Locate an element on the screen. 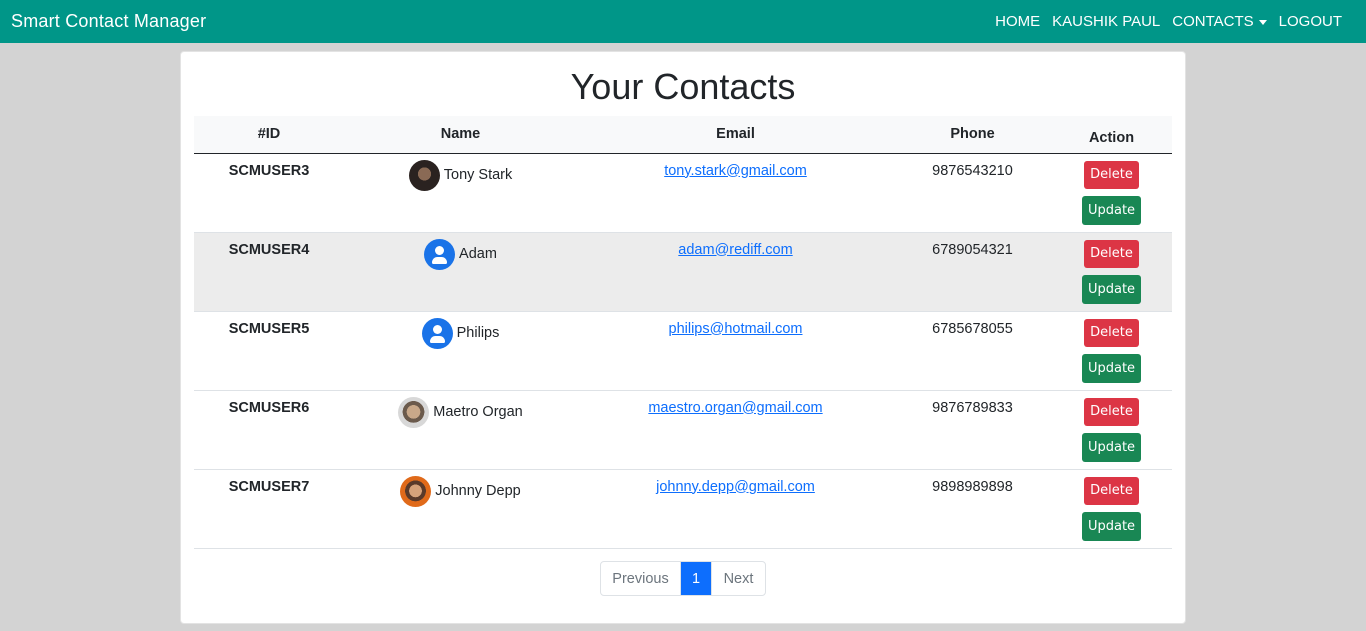 This screenshot has width=1366, height=631. contact-name-cell: Maetro Organ is located at coordinates (460, 412).